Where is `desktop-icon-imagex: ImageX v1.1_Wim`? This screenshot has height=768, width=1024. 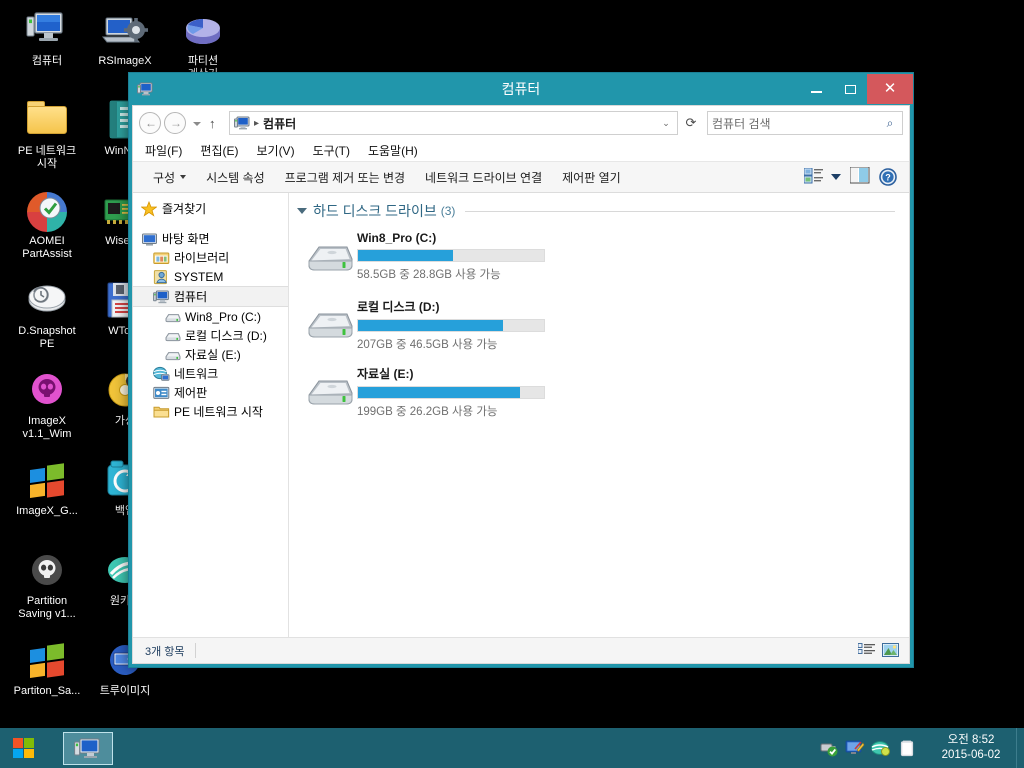 desktop-icon-imagex: ImageX v1.1_Wim is located at coordinates (47, 404).